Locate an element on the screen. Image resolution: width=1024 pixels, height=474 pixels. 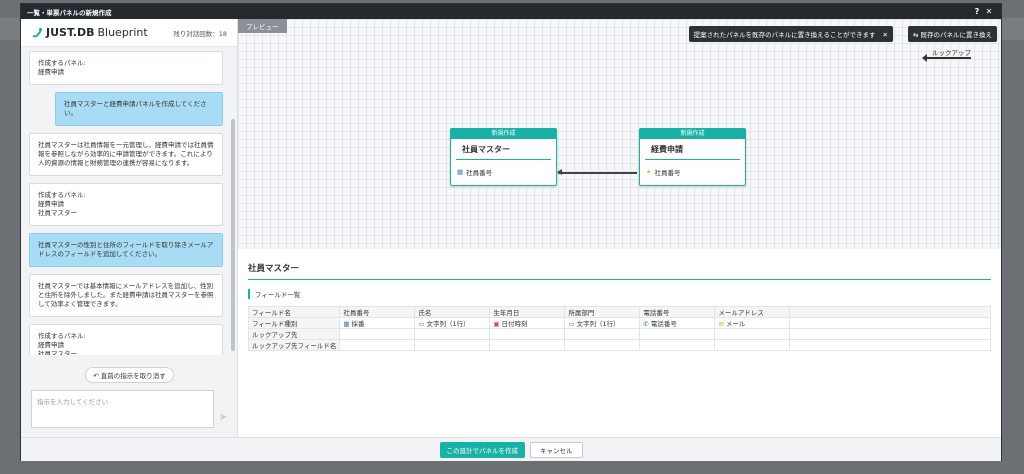
lookup-connector is located at coordinates (597, 172).